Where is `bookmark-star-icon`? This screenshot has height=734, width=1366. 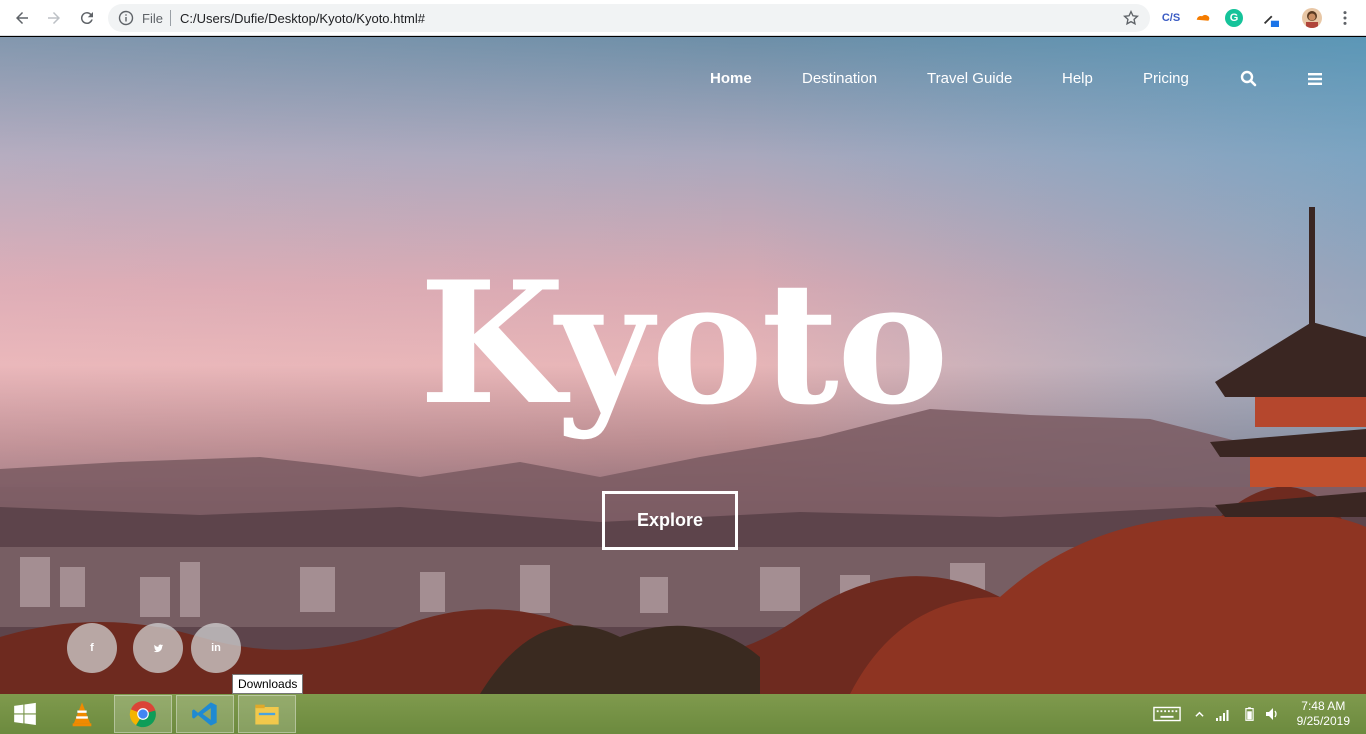
bookmark-star-icon is located at coordinates (1131, 18).